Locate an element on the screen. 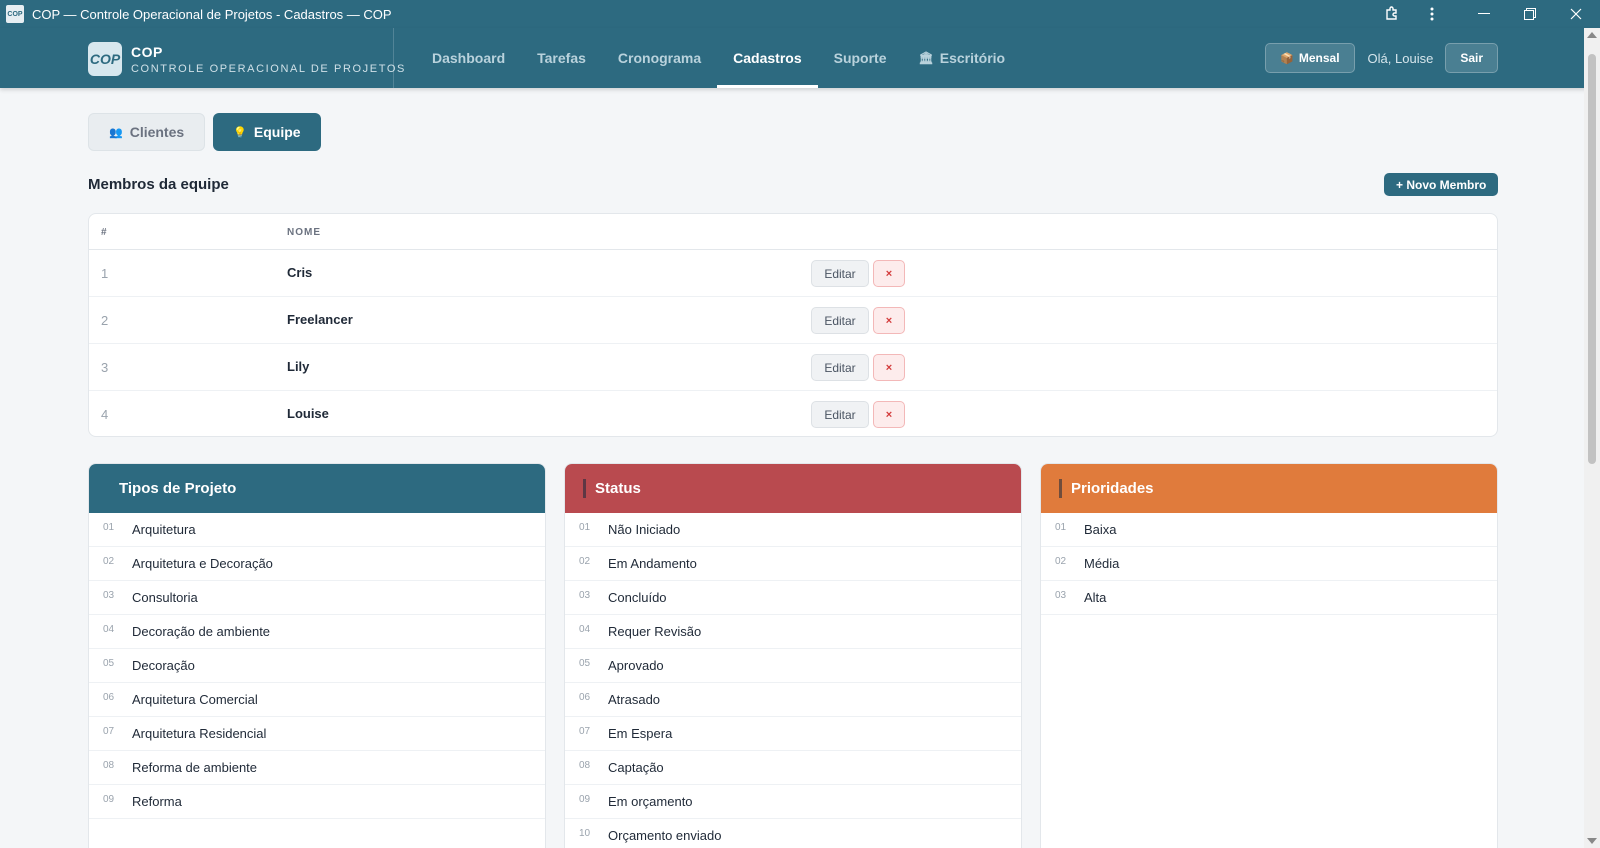 Image resolution: width=1600 pixels, height=848 pixels. nav-cronograma: Cronograma is located at coordinates (659, 58).